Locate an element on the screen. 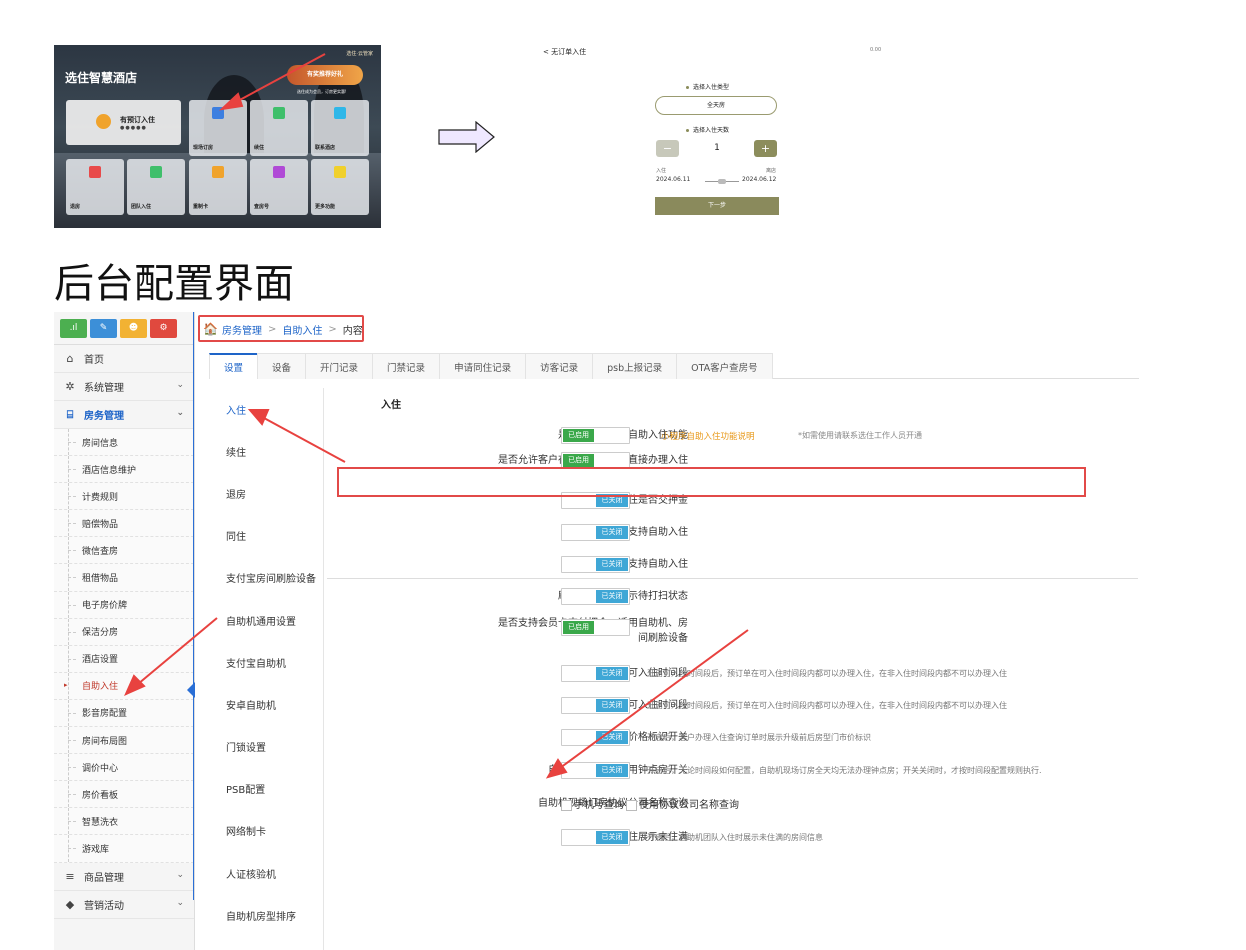 This screenshot has width=1246, height=950. sidebar-item: ⌸ 房务管理 ⌄ is located at coordinates (124, 415).